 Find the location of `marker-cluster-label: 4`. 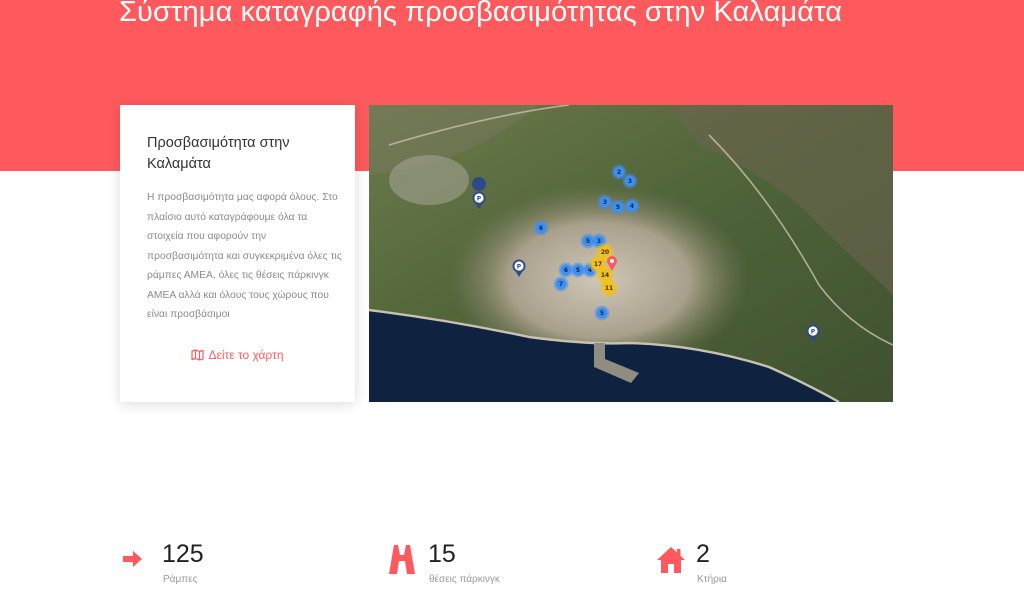

marker-cluster-label: 4 is located at coordinates (632, 206).